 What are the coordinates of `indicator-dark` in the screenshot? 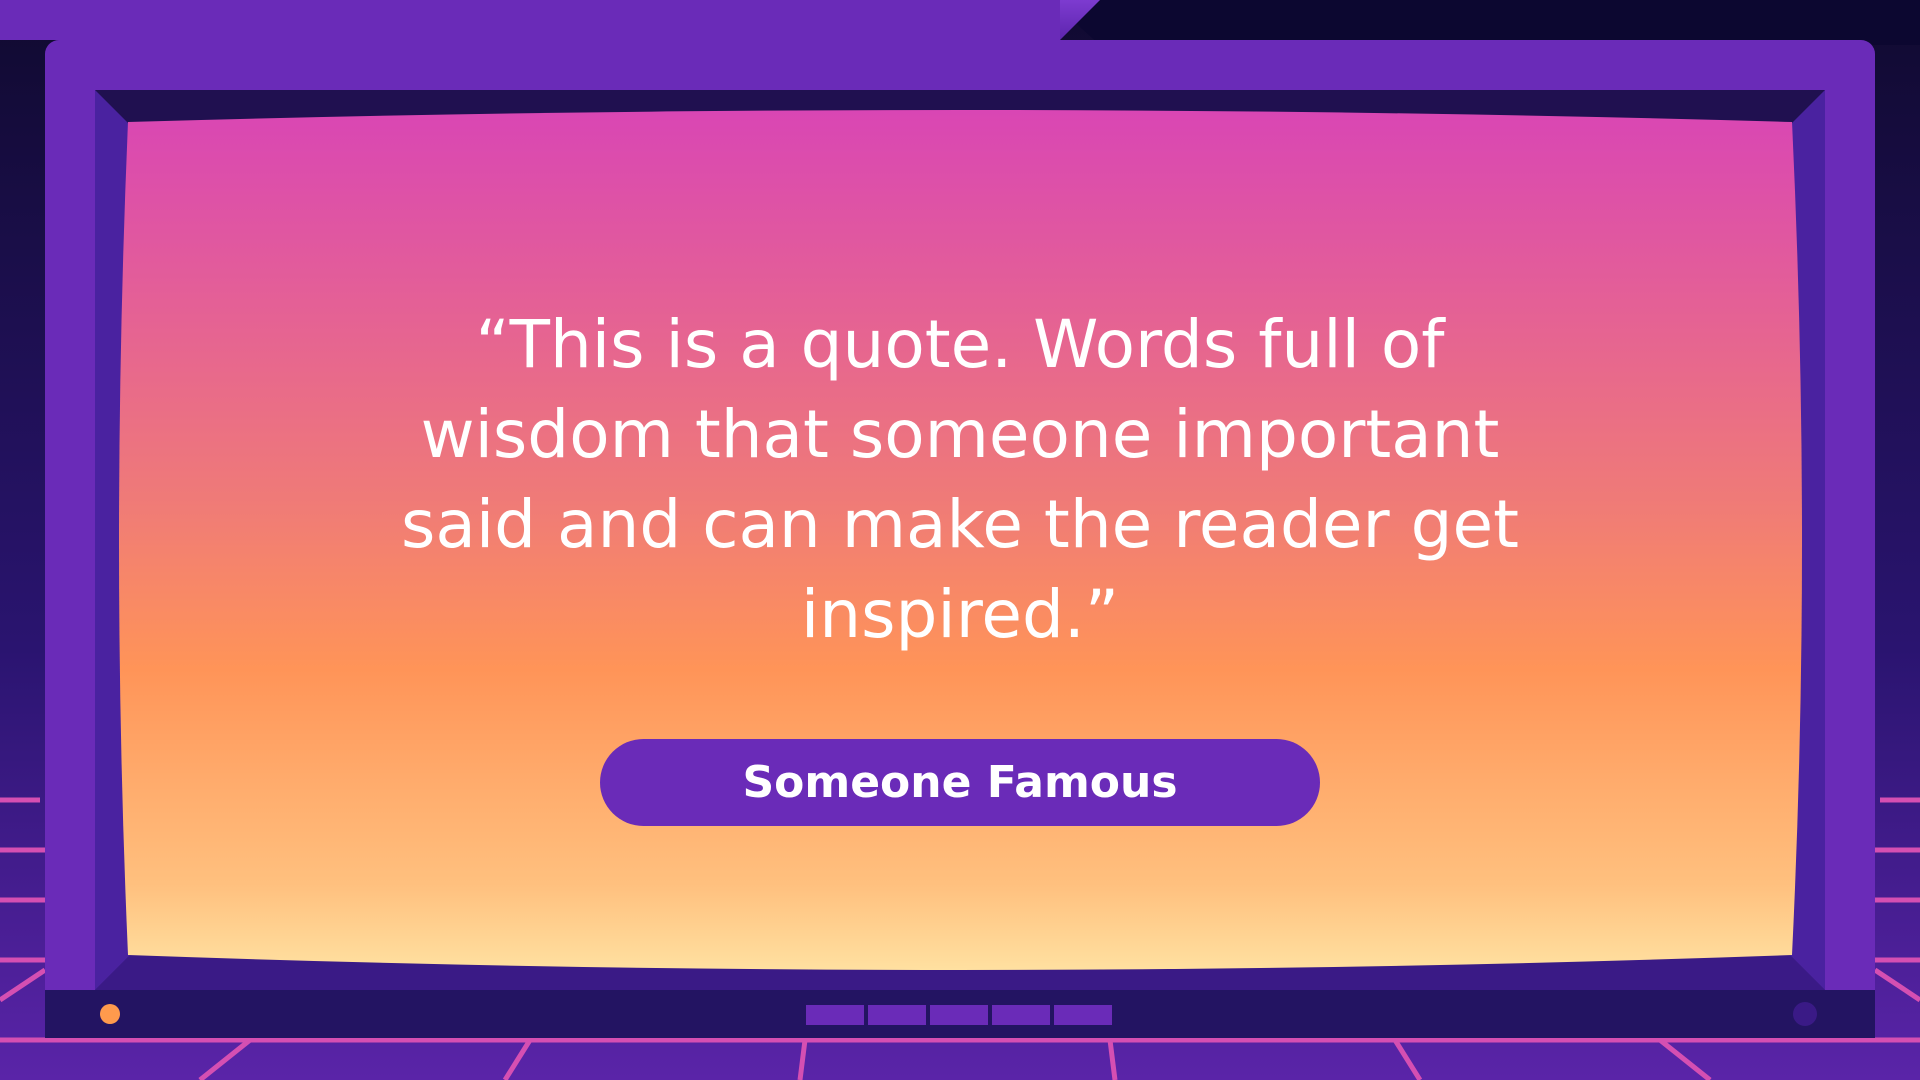 It's located at (1805, 1014).